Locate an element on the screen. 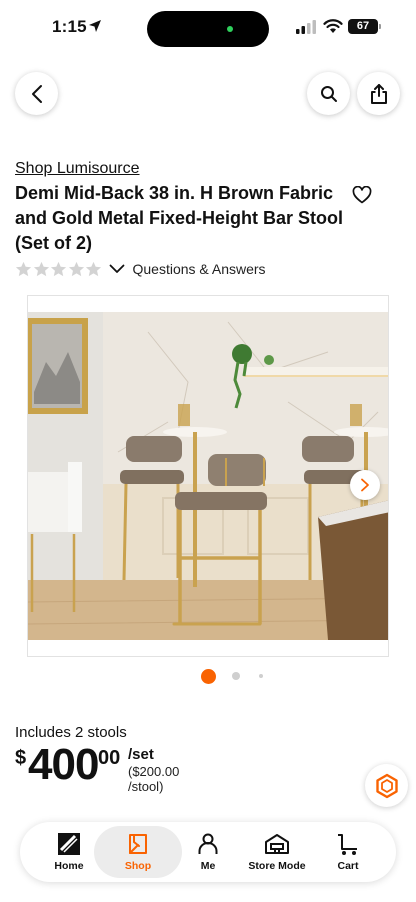 The image size is (416, 902). favorite-heart-icon is located at coordinates (362, 195).